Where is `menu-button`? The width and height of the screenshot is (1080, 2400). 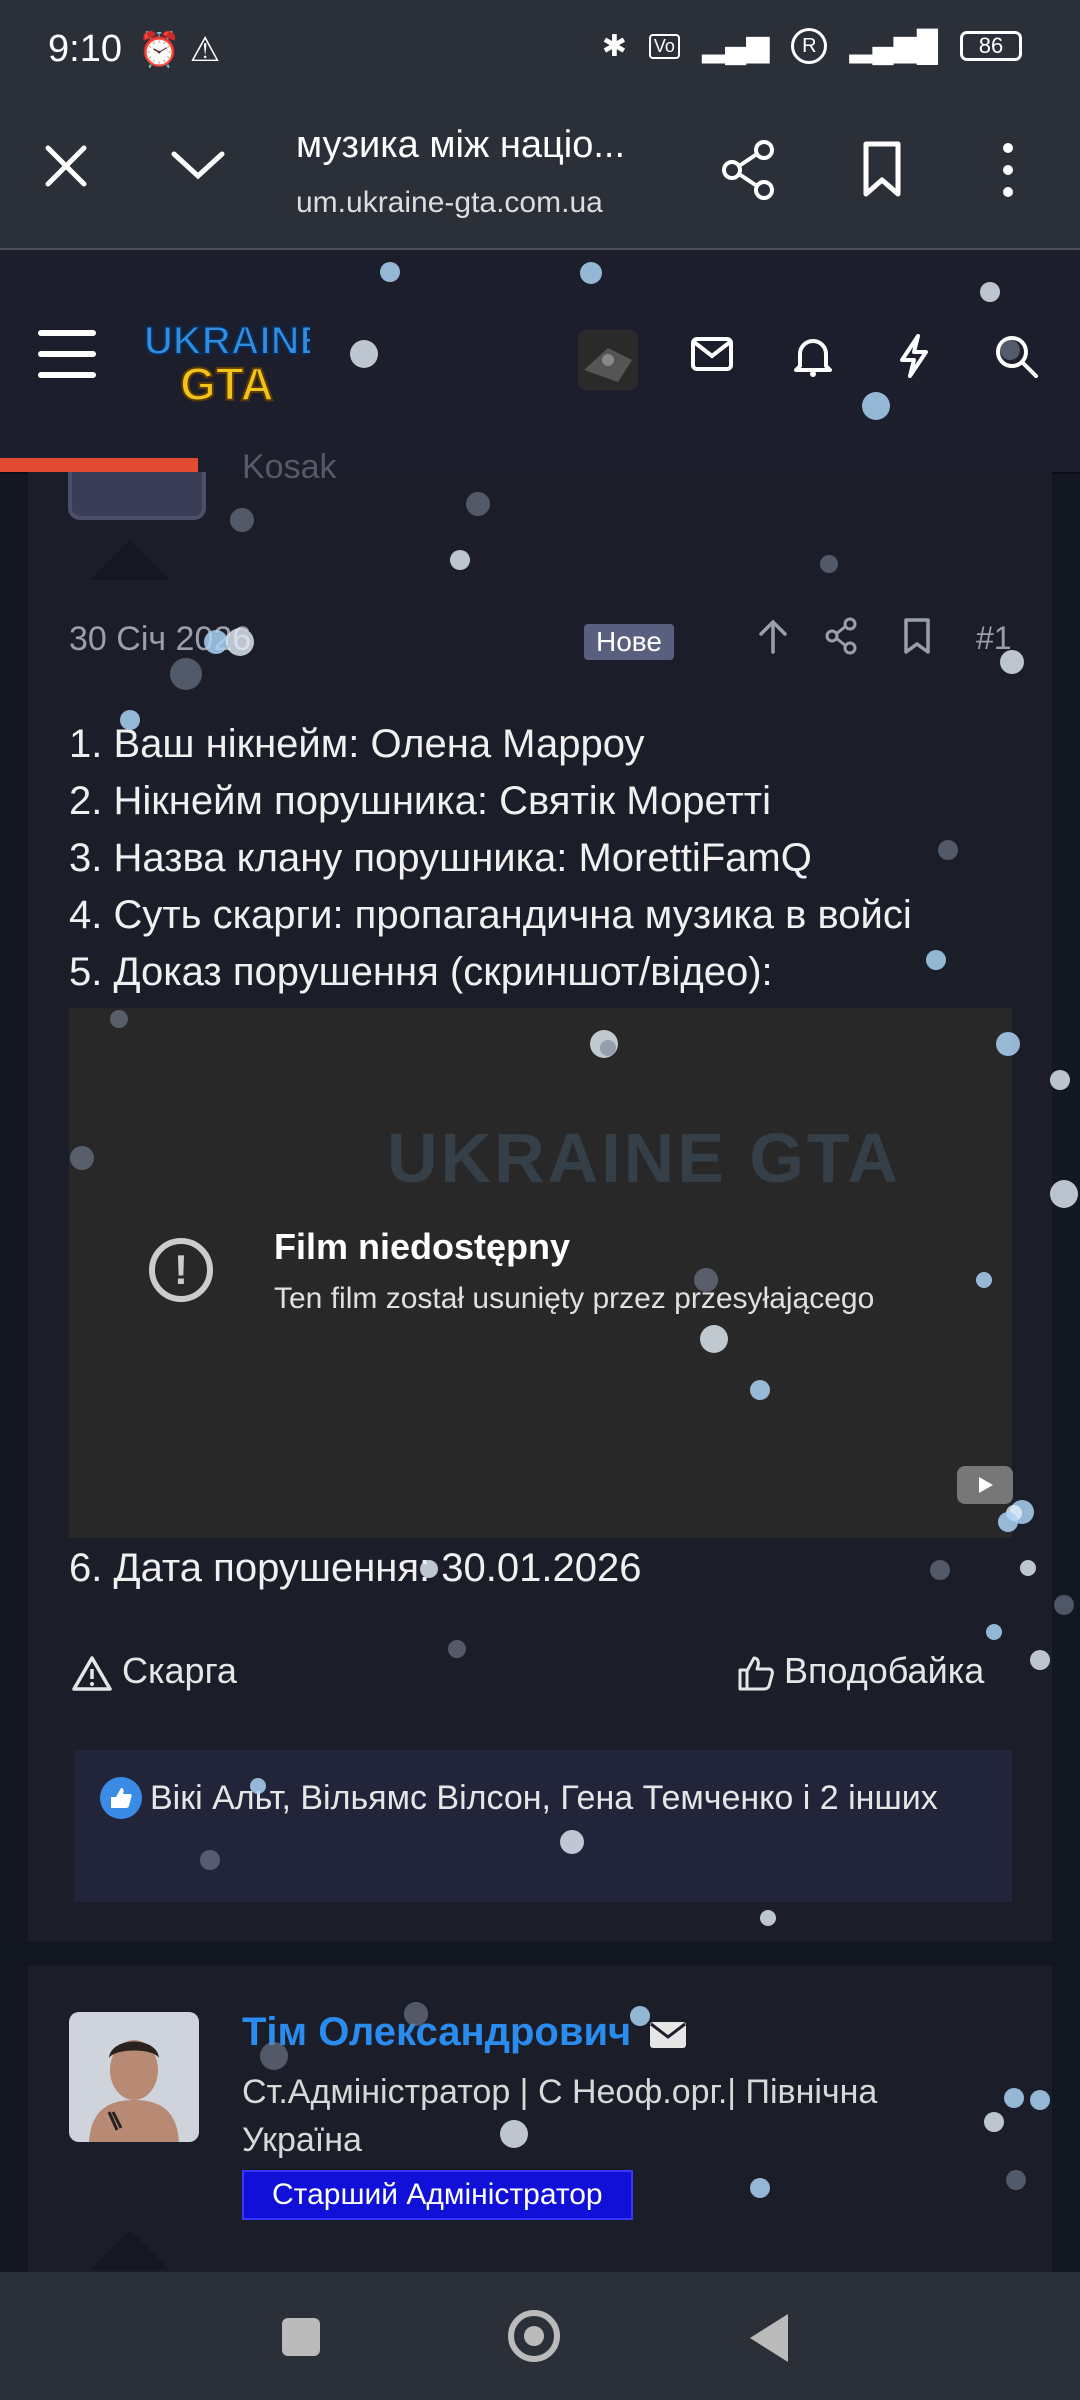
menu-button is located at coordinates (67, 355).